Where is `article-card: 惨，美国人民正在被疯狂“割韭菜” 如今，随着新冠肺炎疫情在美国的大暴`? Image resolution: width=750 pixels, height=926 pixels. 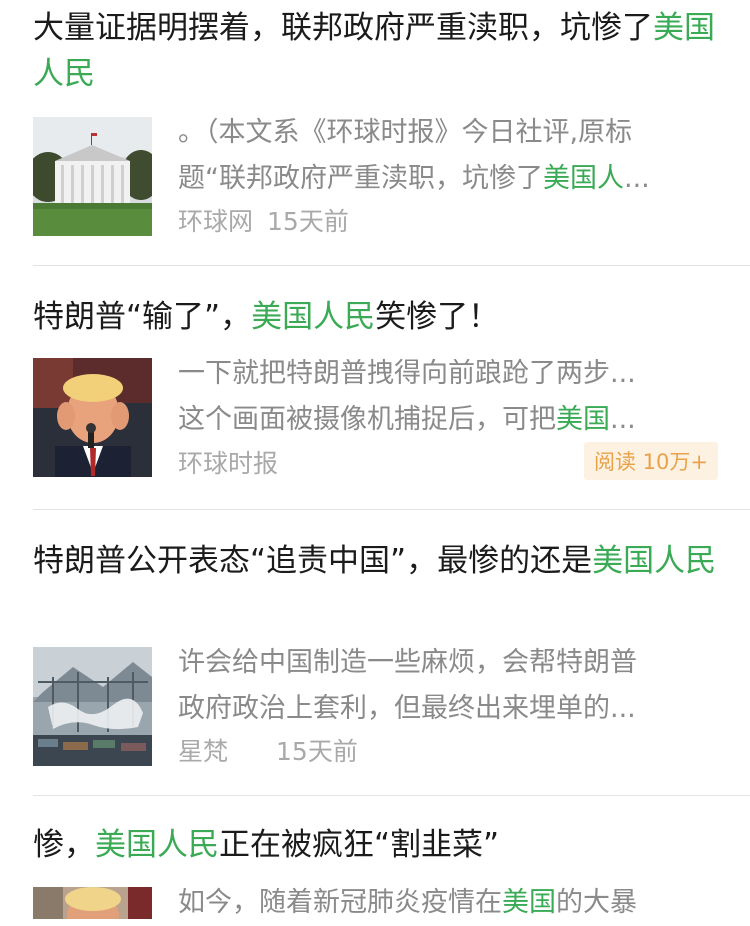 article-card: 惨，美国人民正在被疯狂“割韭菜” 如今，随着新冠肺炎疫情在美国的大暴 is located at coordinates (375, 857).